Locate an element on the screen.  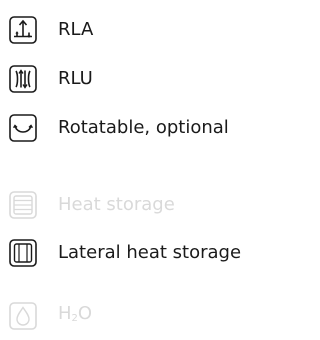
legend-item-rlu: RLU is located at coordinates (50, 79).